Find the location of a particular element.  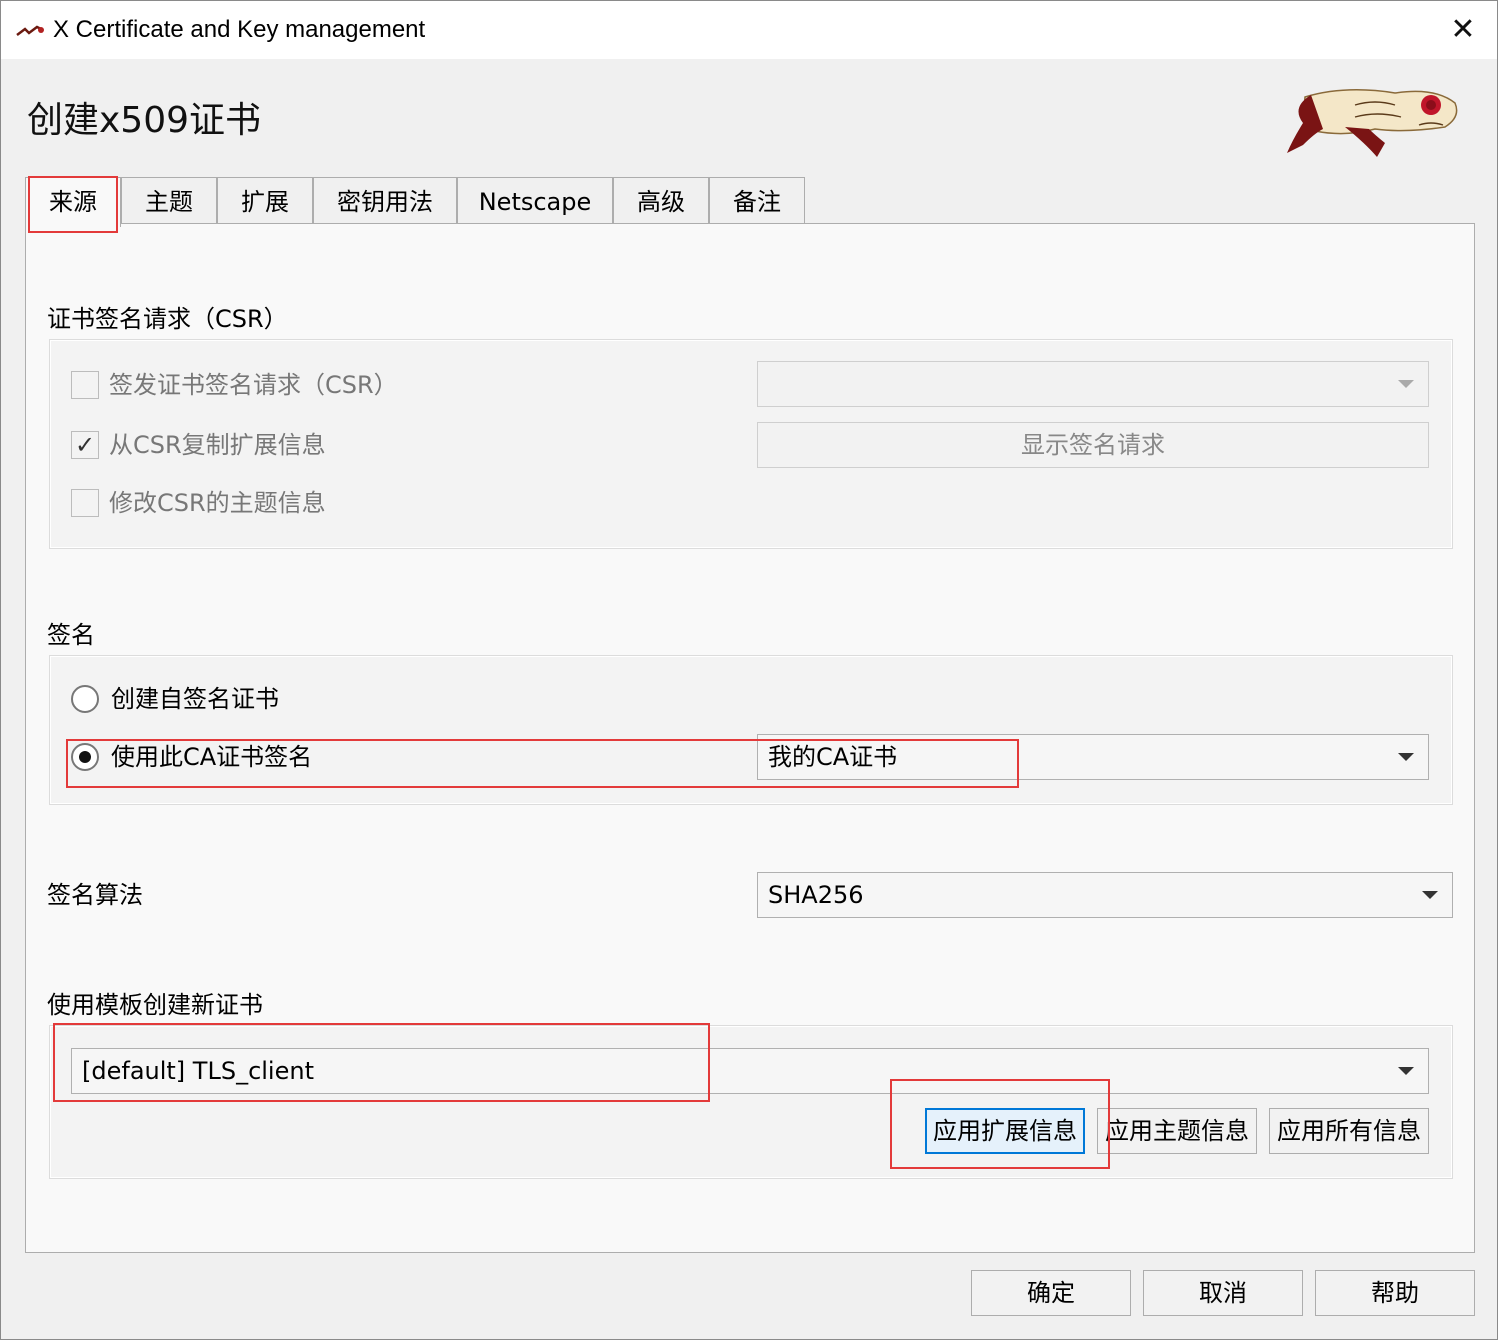

copy-extensions-label: 从CSR复制扩展信息 is located at coordinates (217, 445).